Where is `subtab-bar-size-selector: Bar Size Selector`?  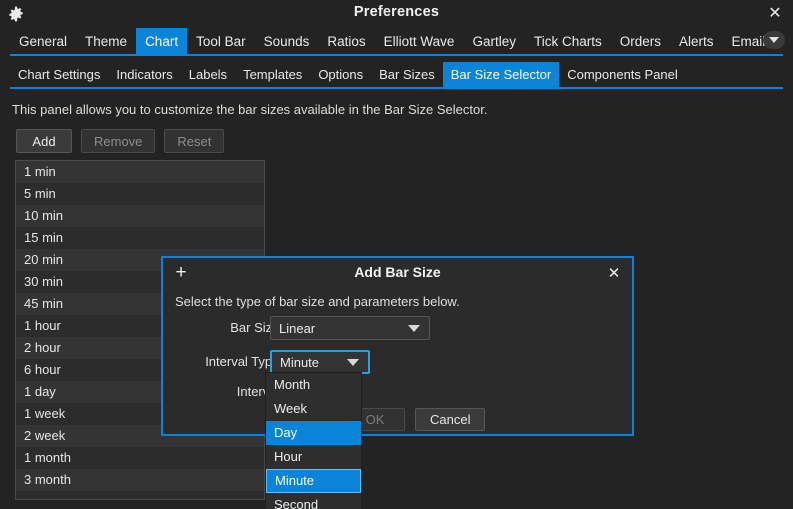 subtab-bar-size-selector: Bar Size Selector is located at coordinates (501, 74).